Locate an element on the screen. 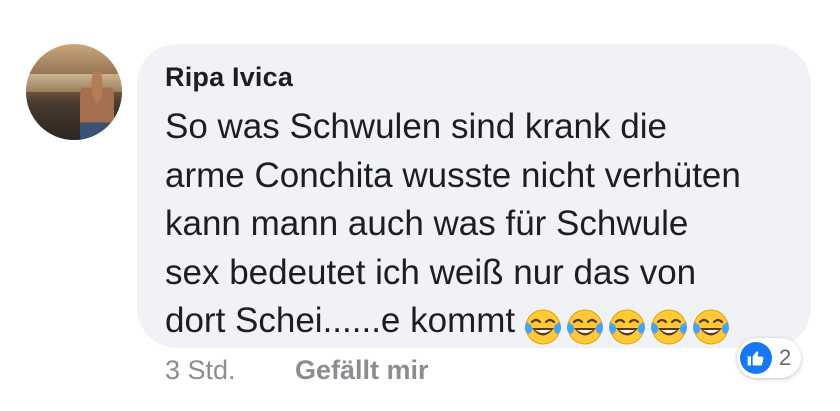 This screenshot has width=840, height=411. comment-meta: 3 Std. Gefällt mir is located at coordinates (297, 370).